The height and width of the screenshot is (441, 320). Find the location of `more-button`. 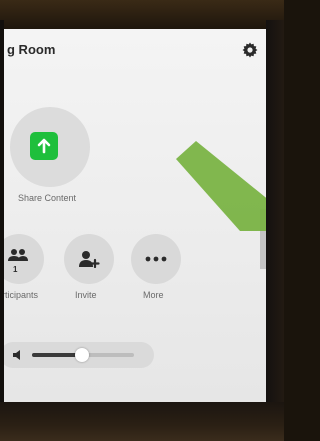

more-button is located at coordinates (156, 259).